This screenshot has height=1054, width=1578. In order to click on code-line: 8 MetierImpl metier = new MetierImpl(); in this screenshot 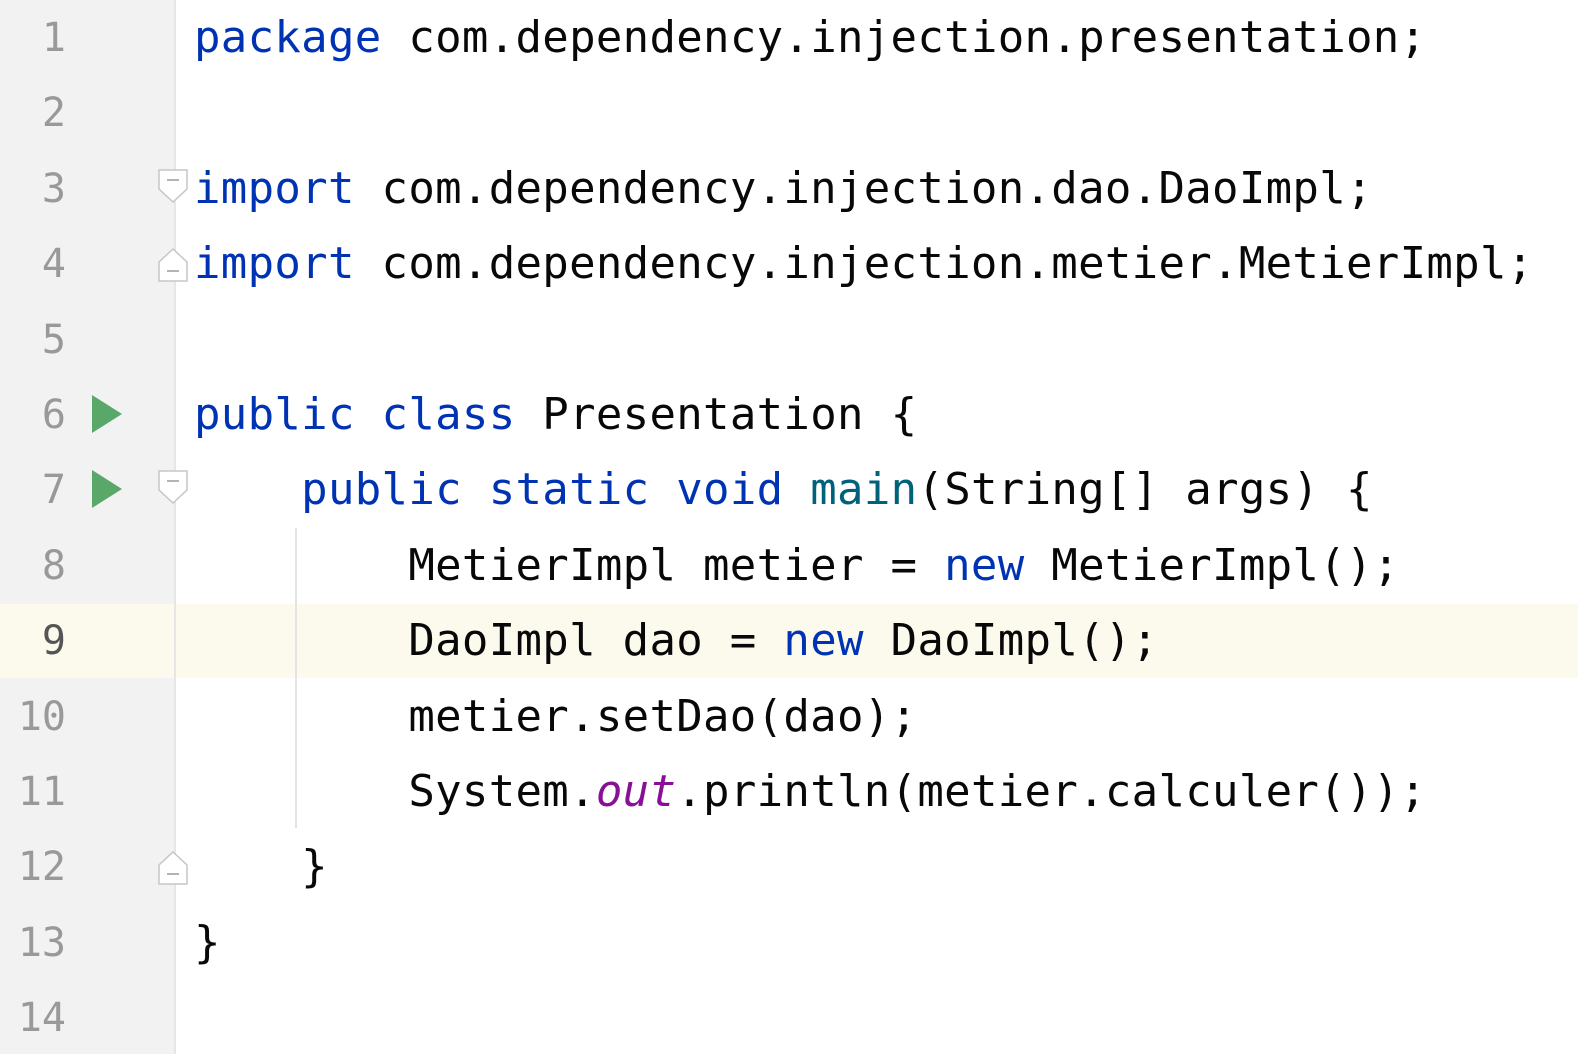, I will do `click(789, 565)`.